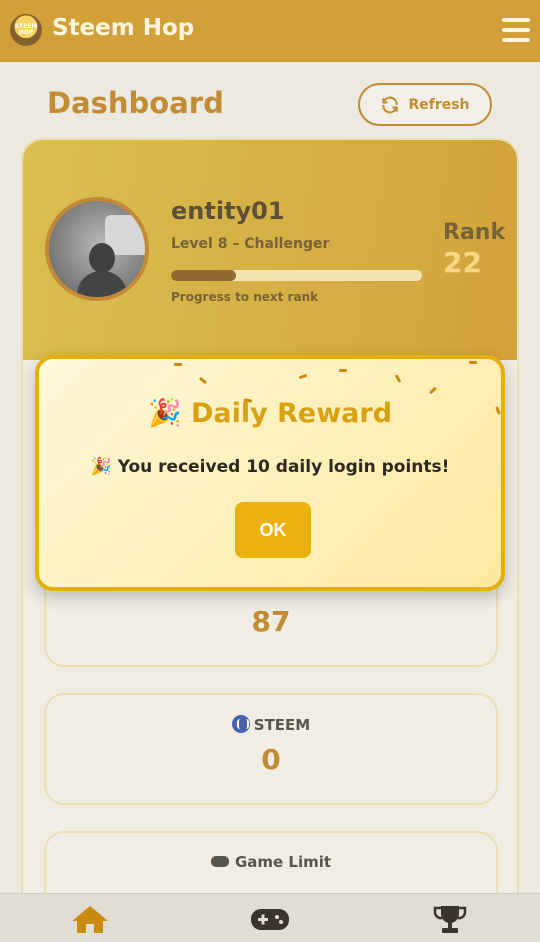 The height and width of the screenshot is (942, 540). I want to click on bottom-nav, so click(270, 917).